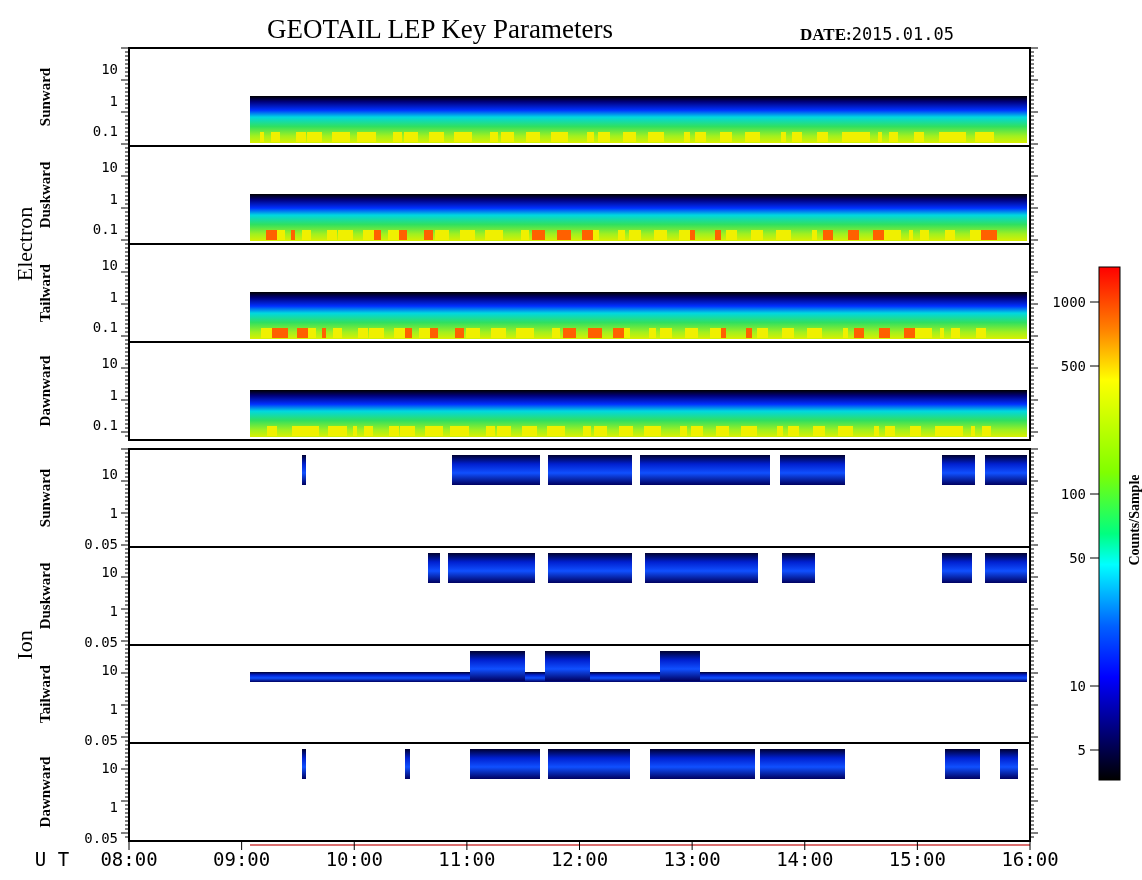 The height and width of the screenshot is (880, 1142). I want to click on axis-tick-label: 11:00, so click(467, 859).